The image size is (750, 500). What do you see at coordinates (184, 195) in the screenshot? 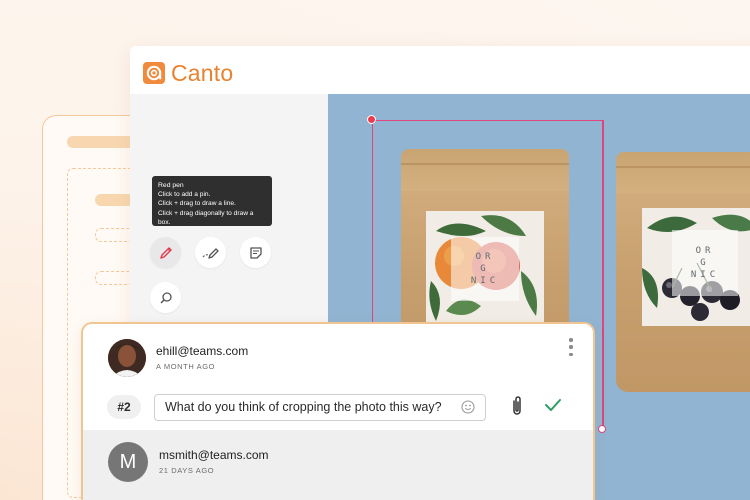
I see `tooltip-line: Click to add a pin.` at bounding box center [184, 195].